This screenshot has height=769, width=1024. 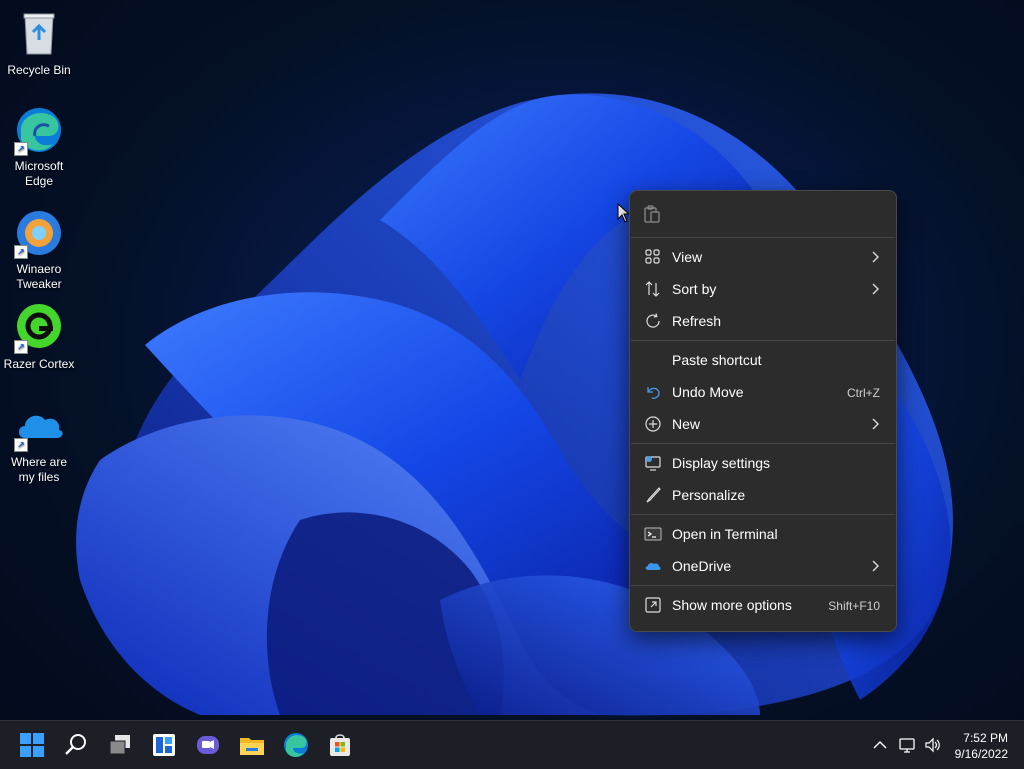 I want to click on widgets-icon, so click(x=164, y=745).